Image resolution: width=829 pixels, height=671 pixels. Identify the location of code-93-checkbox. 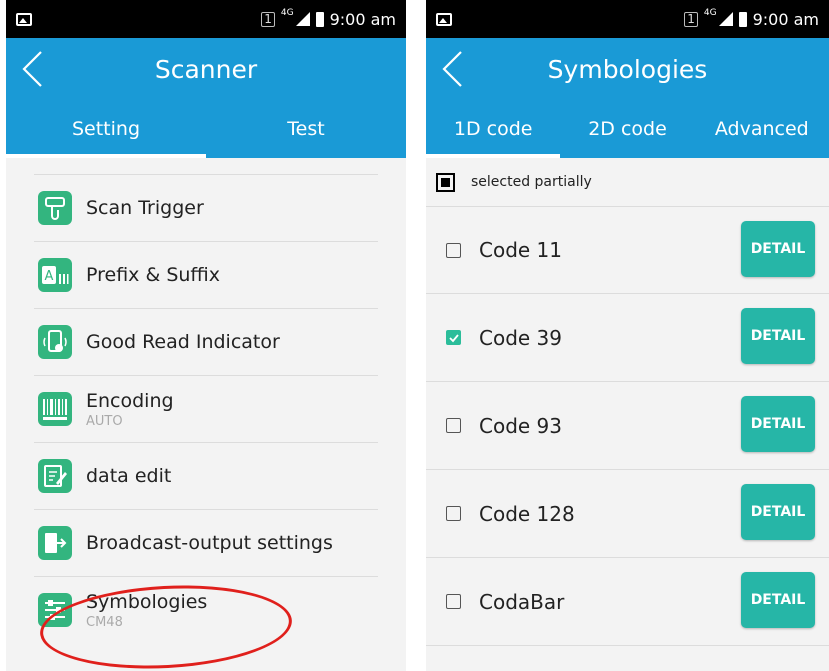
(453, 425).